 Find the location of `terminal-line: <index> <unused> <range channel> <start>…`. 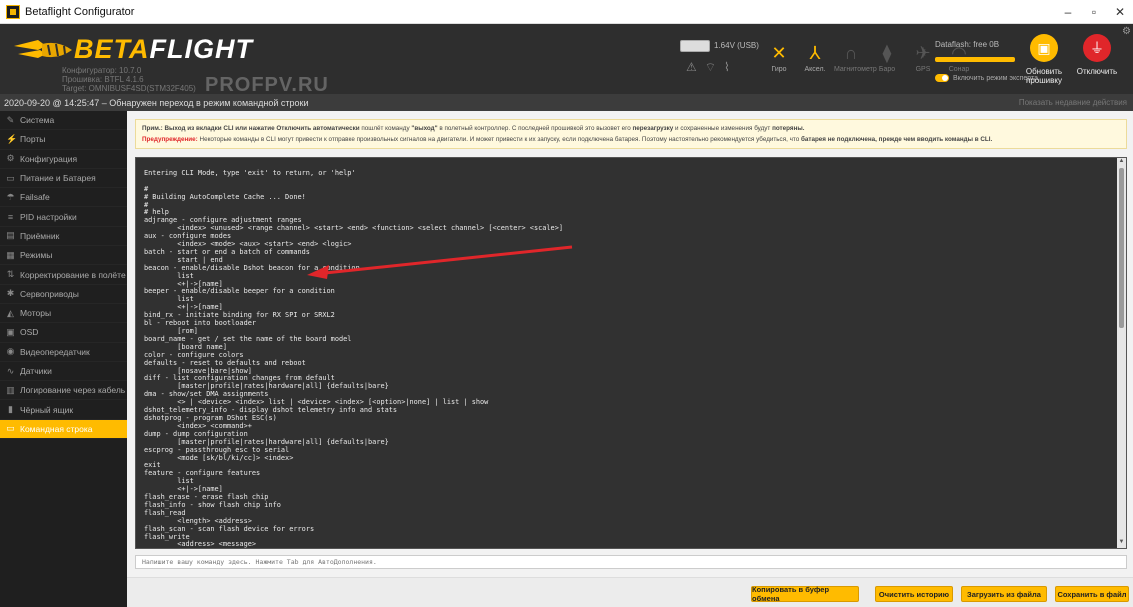

terminal-line: <index> <unused> <range channel> <start>… is located at coordinates (353, 228).